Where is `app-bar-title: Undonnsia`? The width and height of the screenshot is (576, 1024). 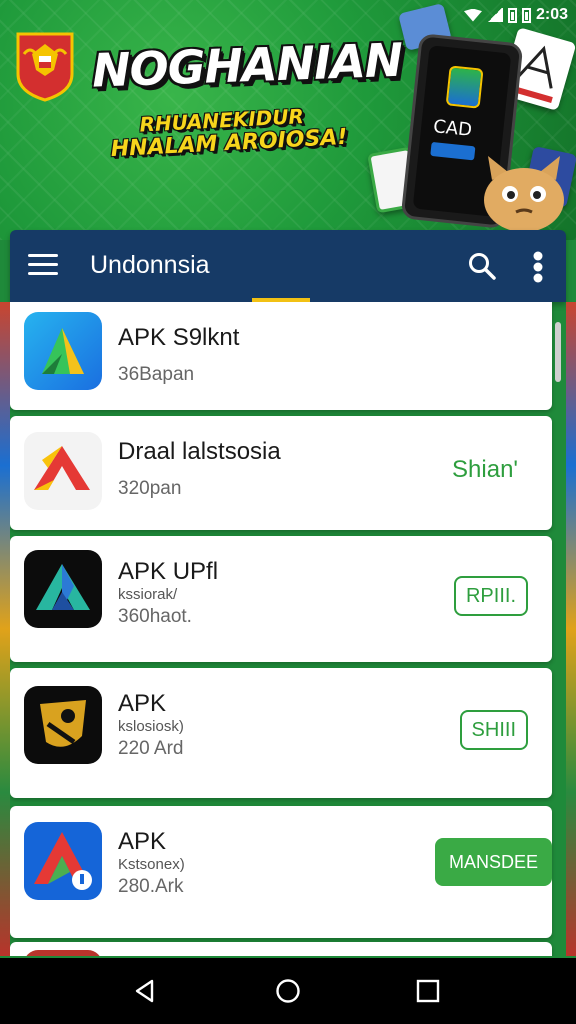 app-bar-title: Undonnsia is located at coordinates (150, 265).